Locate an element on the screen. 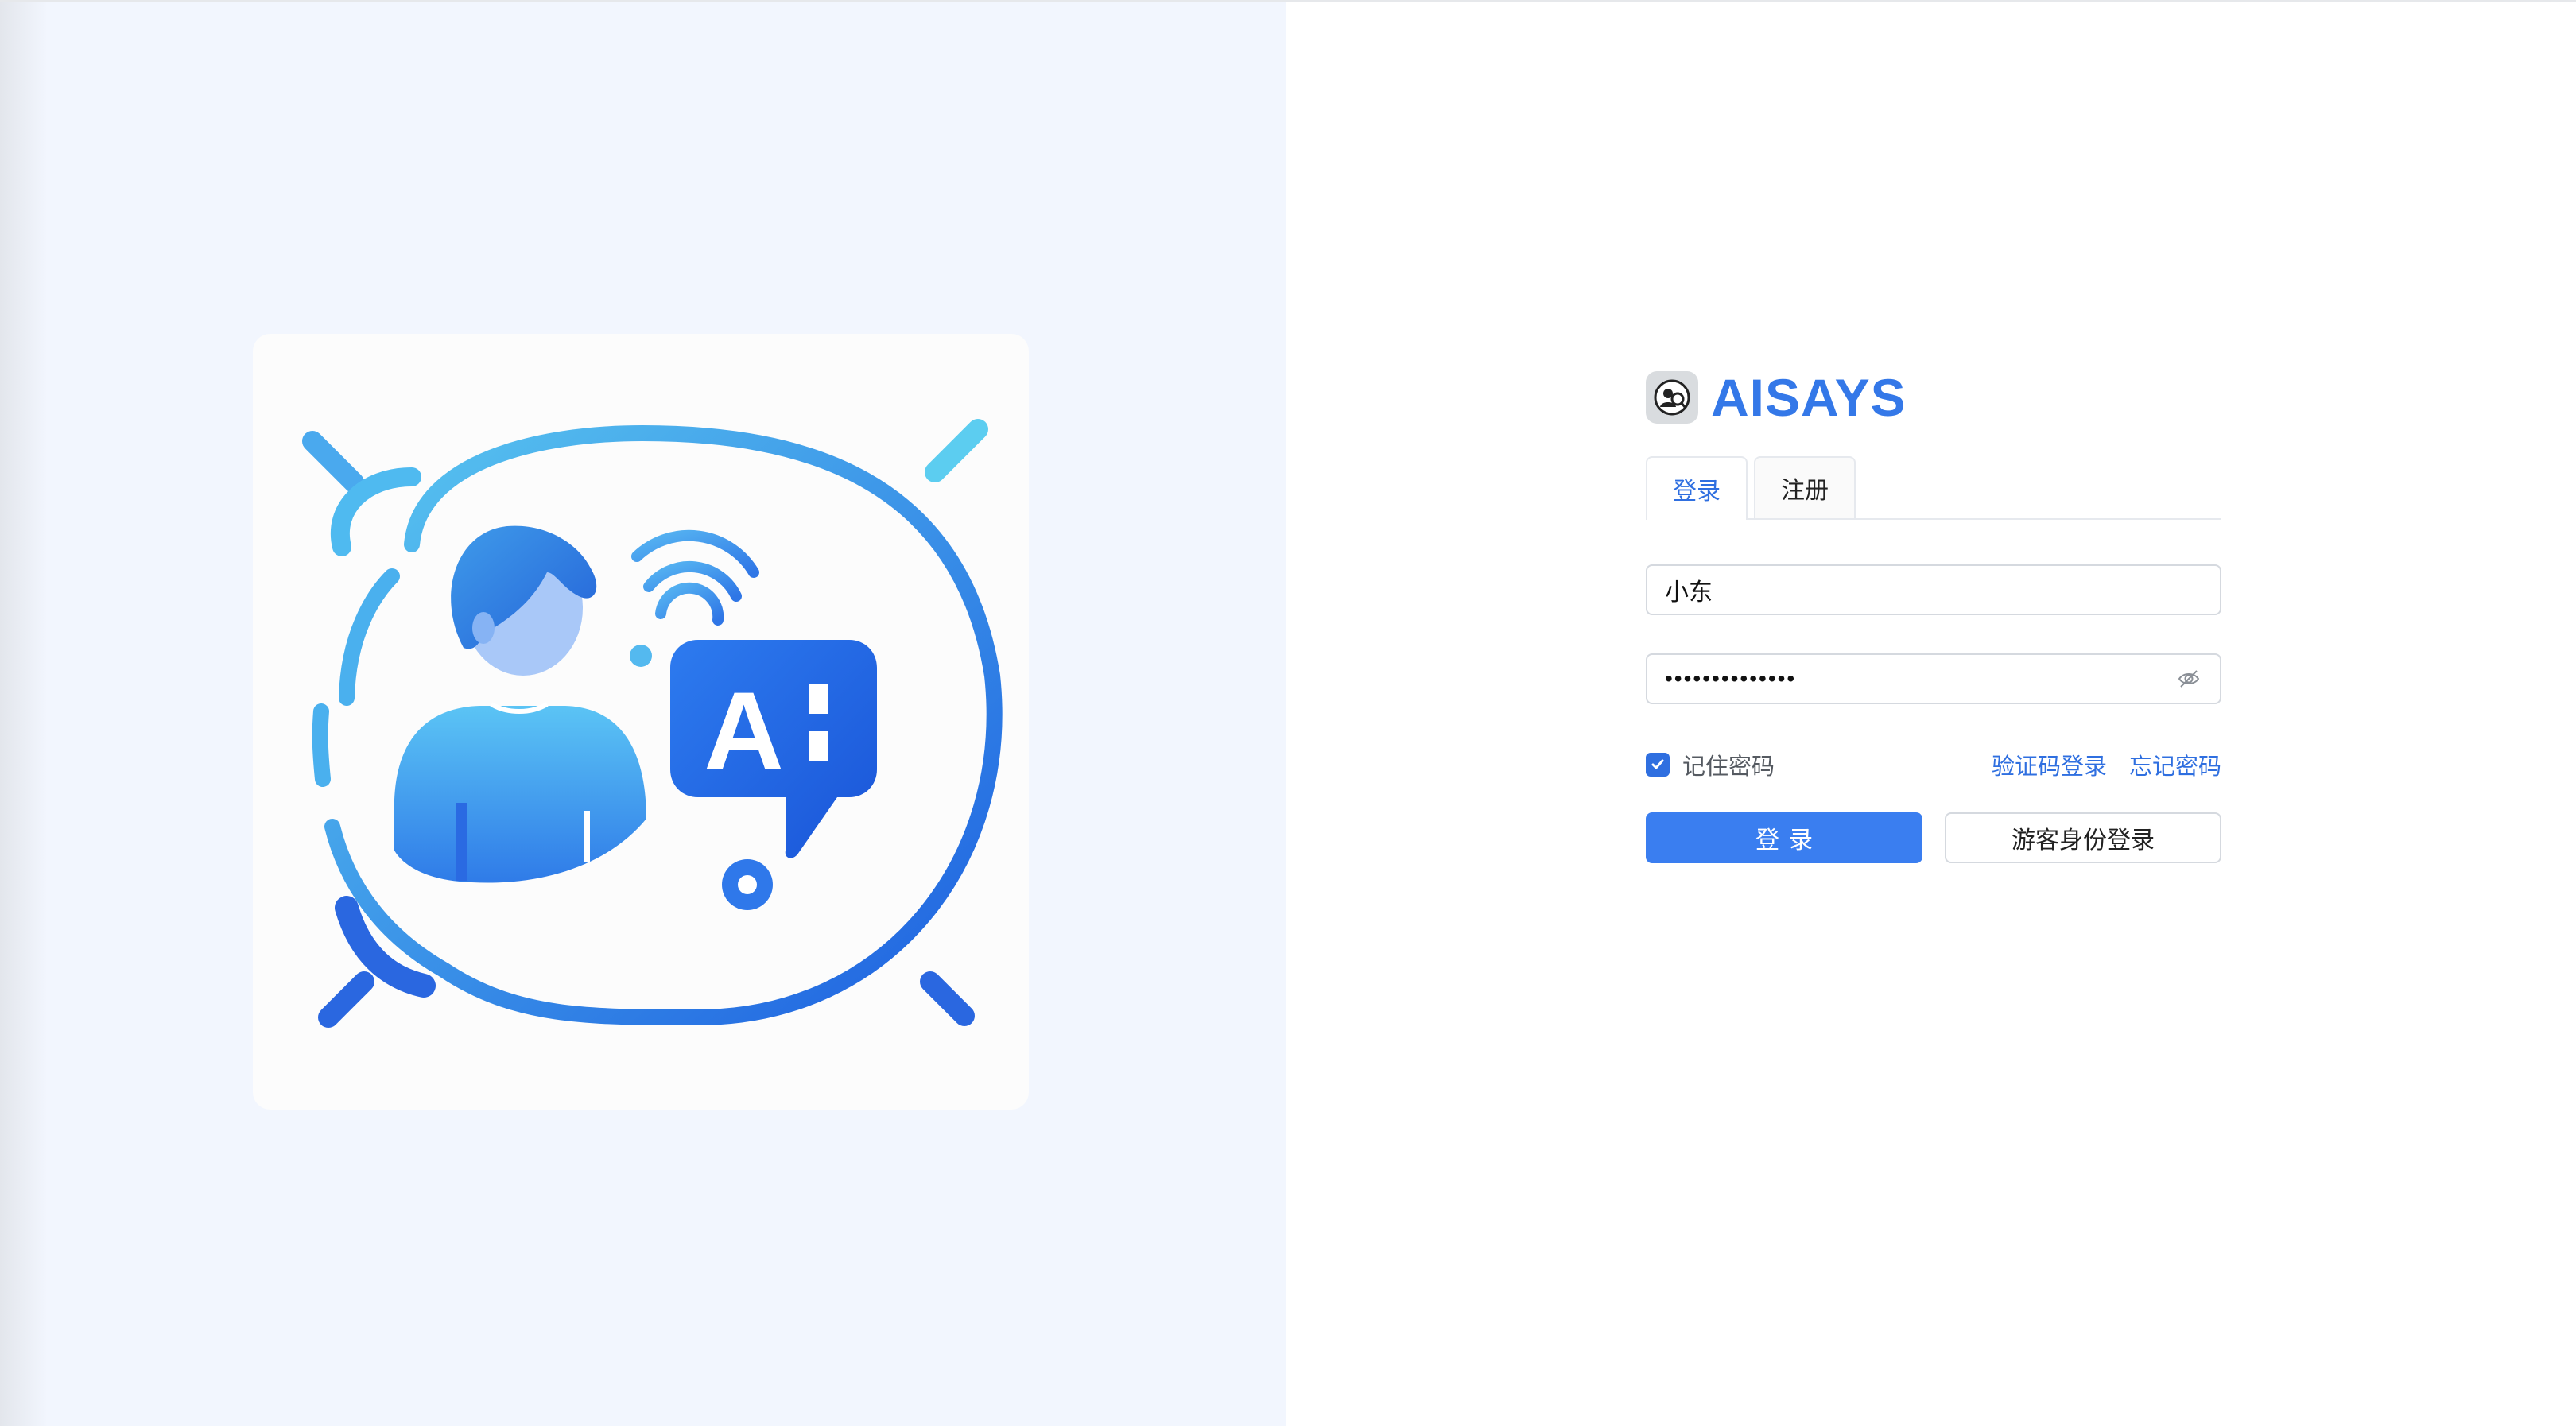 The width and height of the screenshot is (2576, 1426). username-value: 小东 is located at coordinates (1689, 592).